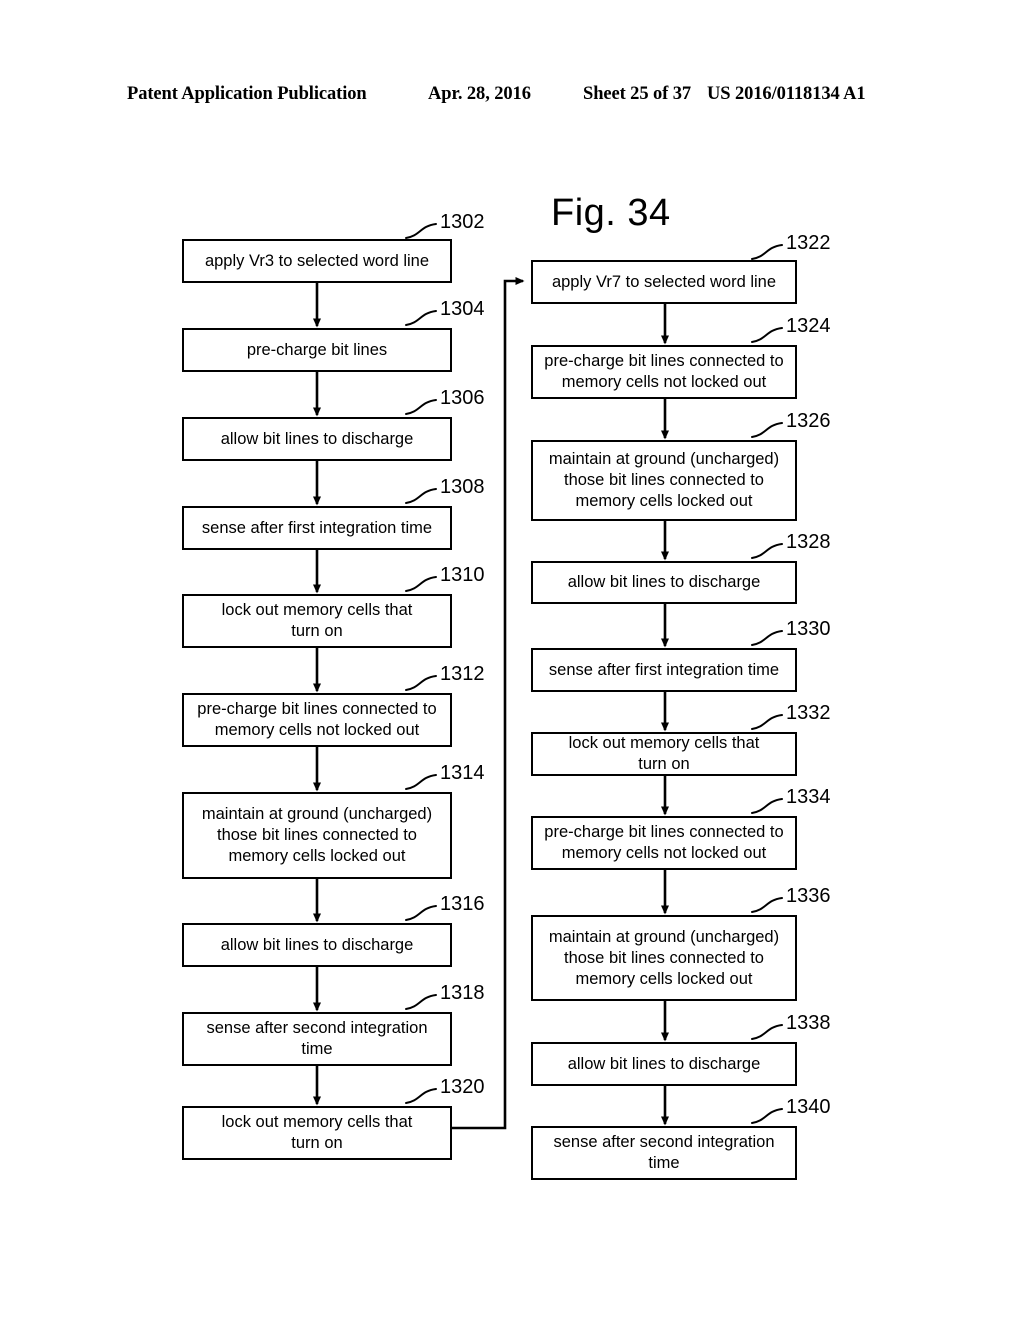  Describe the element at coordinates (808, 1107) in the screenshot. I see `reference-numeral-1340: 1340` at that location.